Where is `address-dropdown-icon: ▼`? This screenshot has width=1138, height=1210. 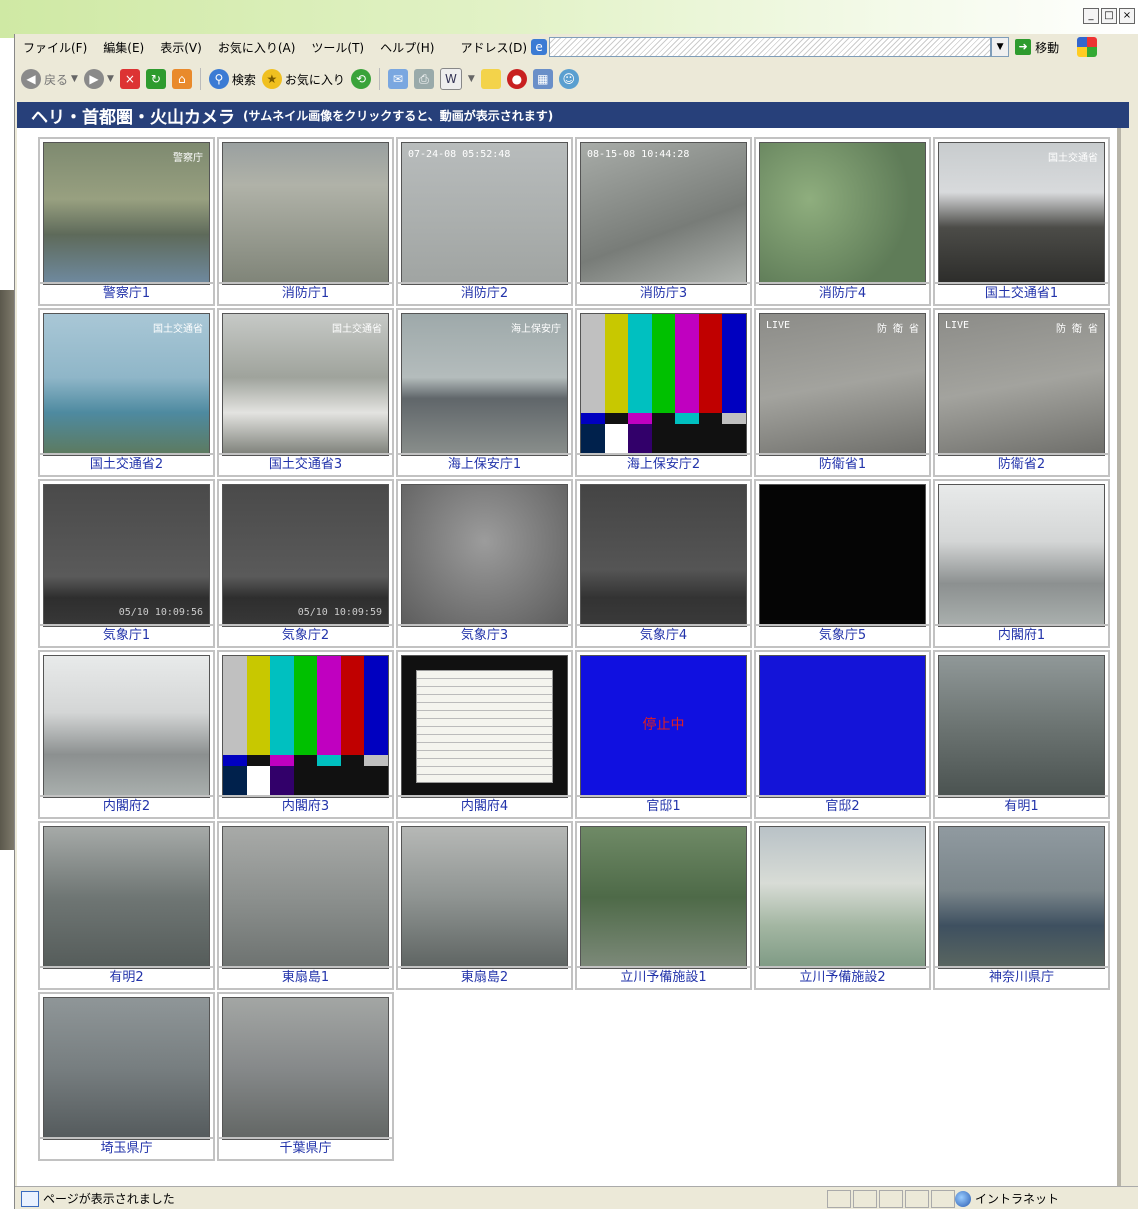
address-dropdown-icon: ▼ is located at coordinates (1000, 47).